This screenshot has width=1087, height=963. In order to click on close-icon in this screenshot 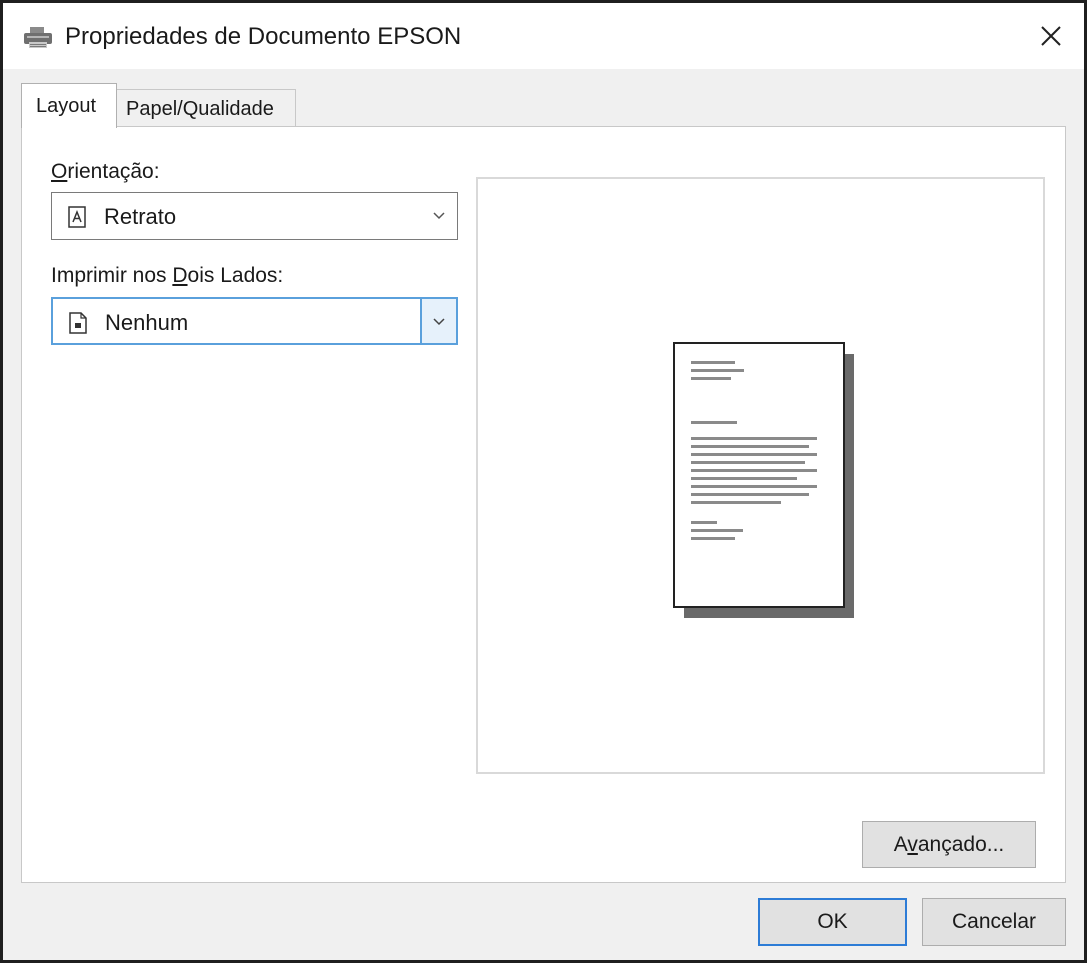, I will do `click(1051, 36)`.